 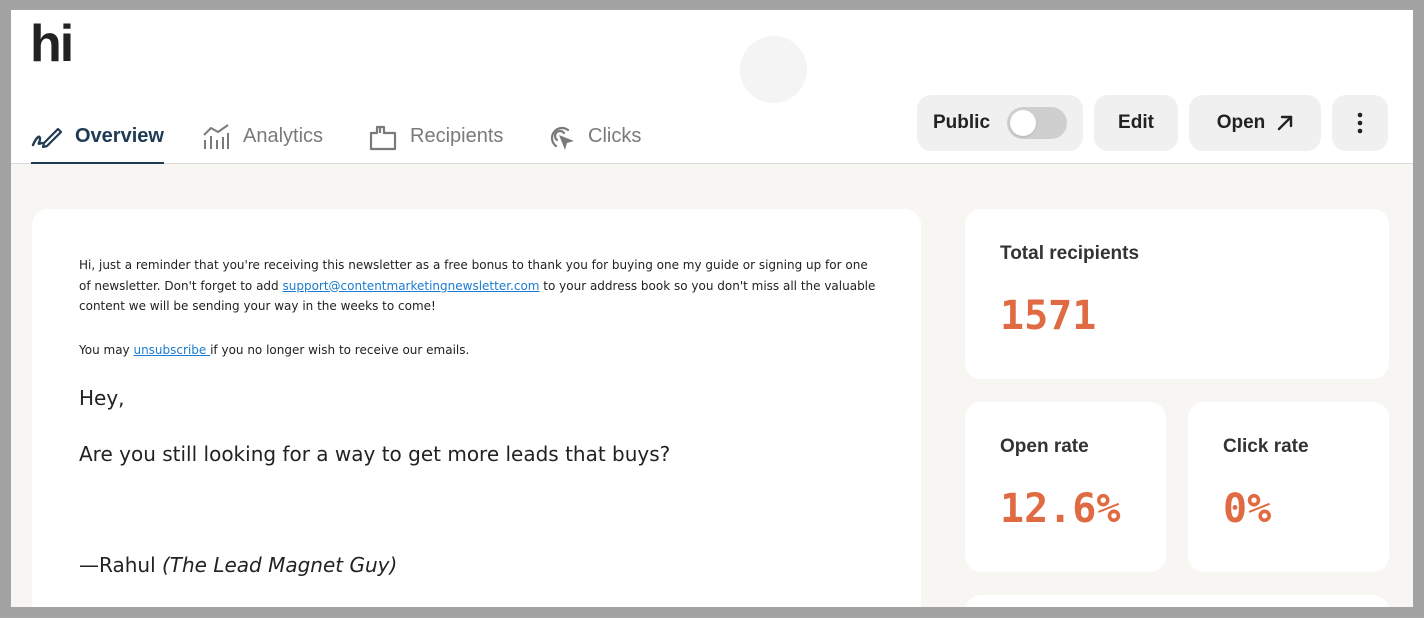 What do you see at coordinates (1136, 123) in the screenshot?
I see `edit-button: Edit` at bounding box center [1136, 123].